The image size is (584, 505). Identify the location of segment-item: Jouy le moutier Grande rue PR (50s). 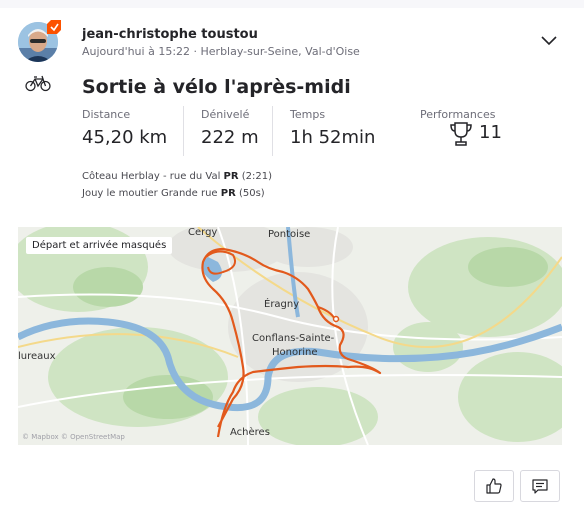
(177, 193).